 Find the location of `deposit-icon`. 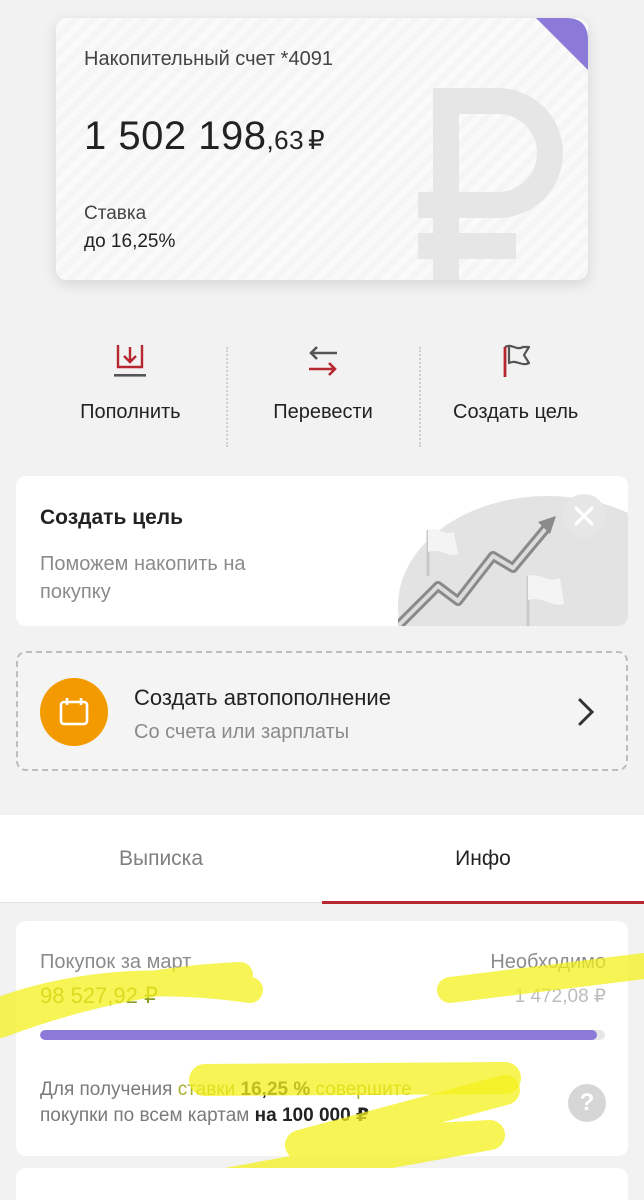

deposit-icon is located at coordinates (130, 361).